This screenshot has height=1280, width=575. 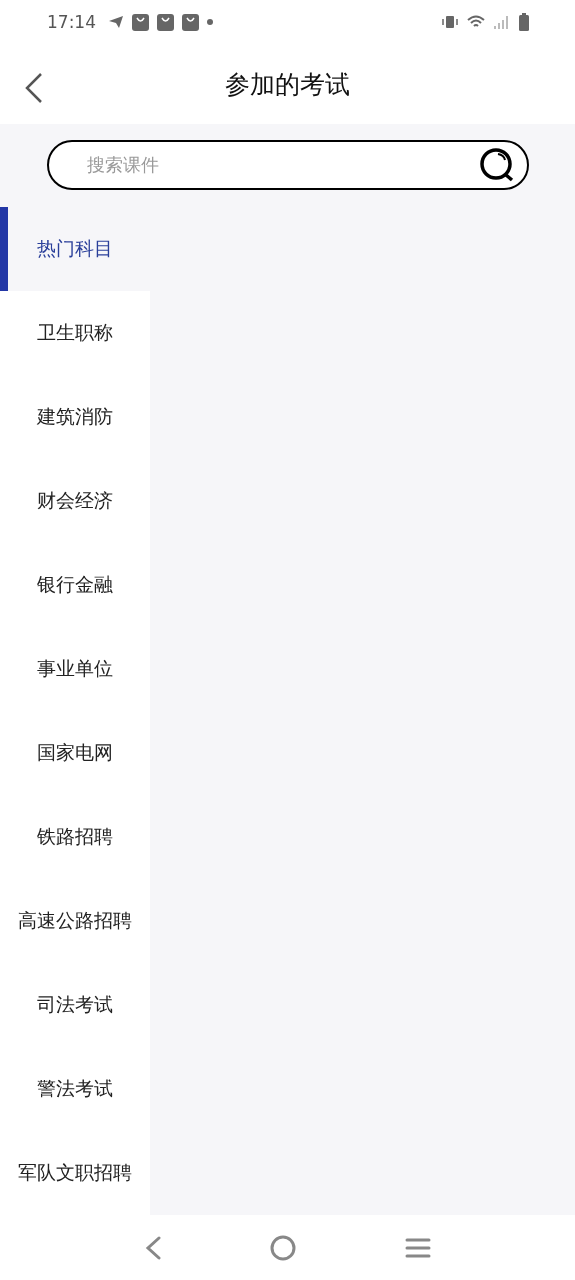 I want to click on search-bar: 搜索课件, so click(x=287, y=164).